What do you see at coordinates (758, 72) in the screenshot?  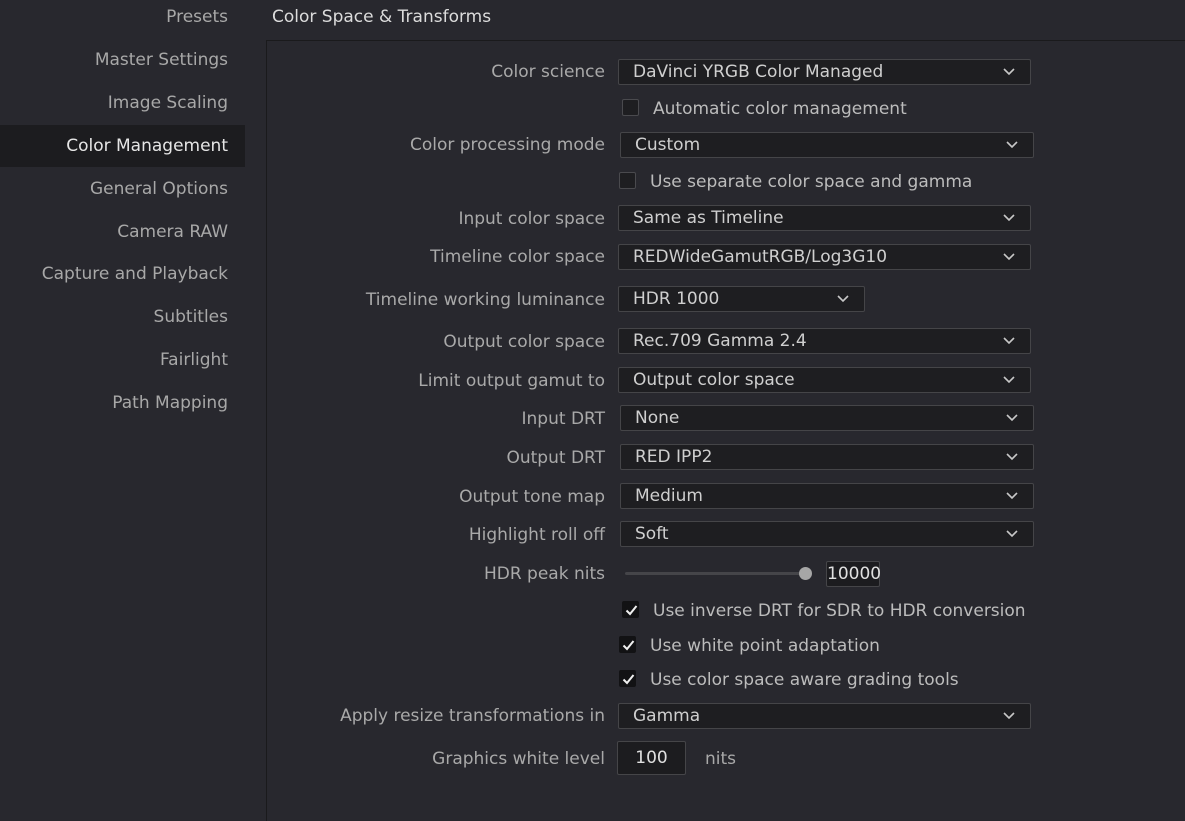 I see `color-science-value: DaVinci YRGB Color Managed` at bounding box center [758, 72].